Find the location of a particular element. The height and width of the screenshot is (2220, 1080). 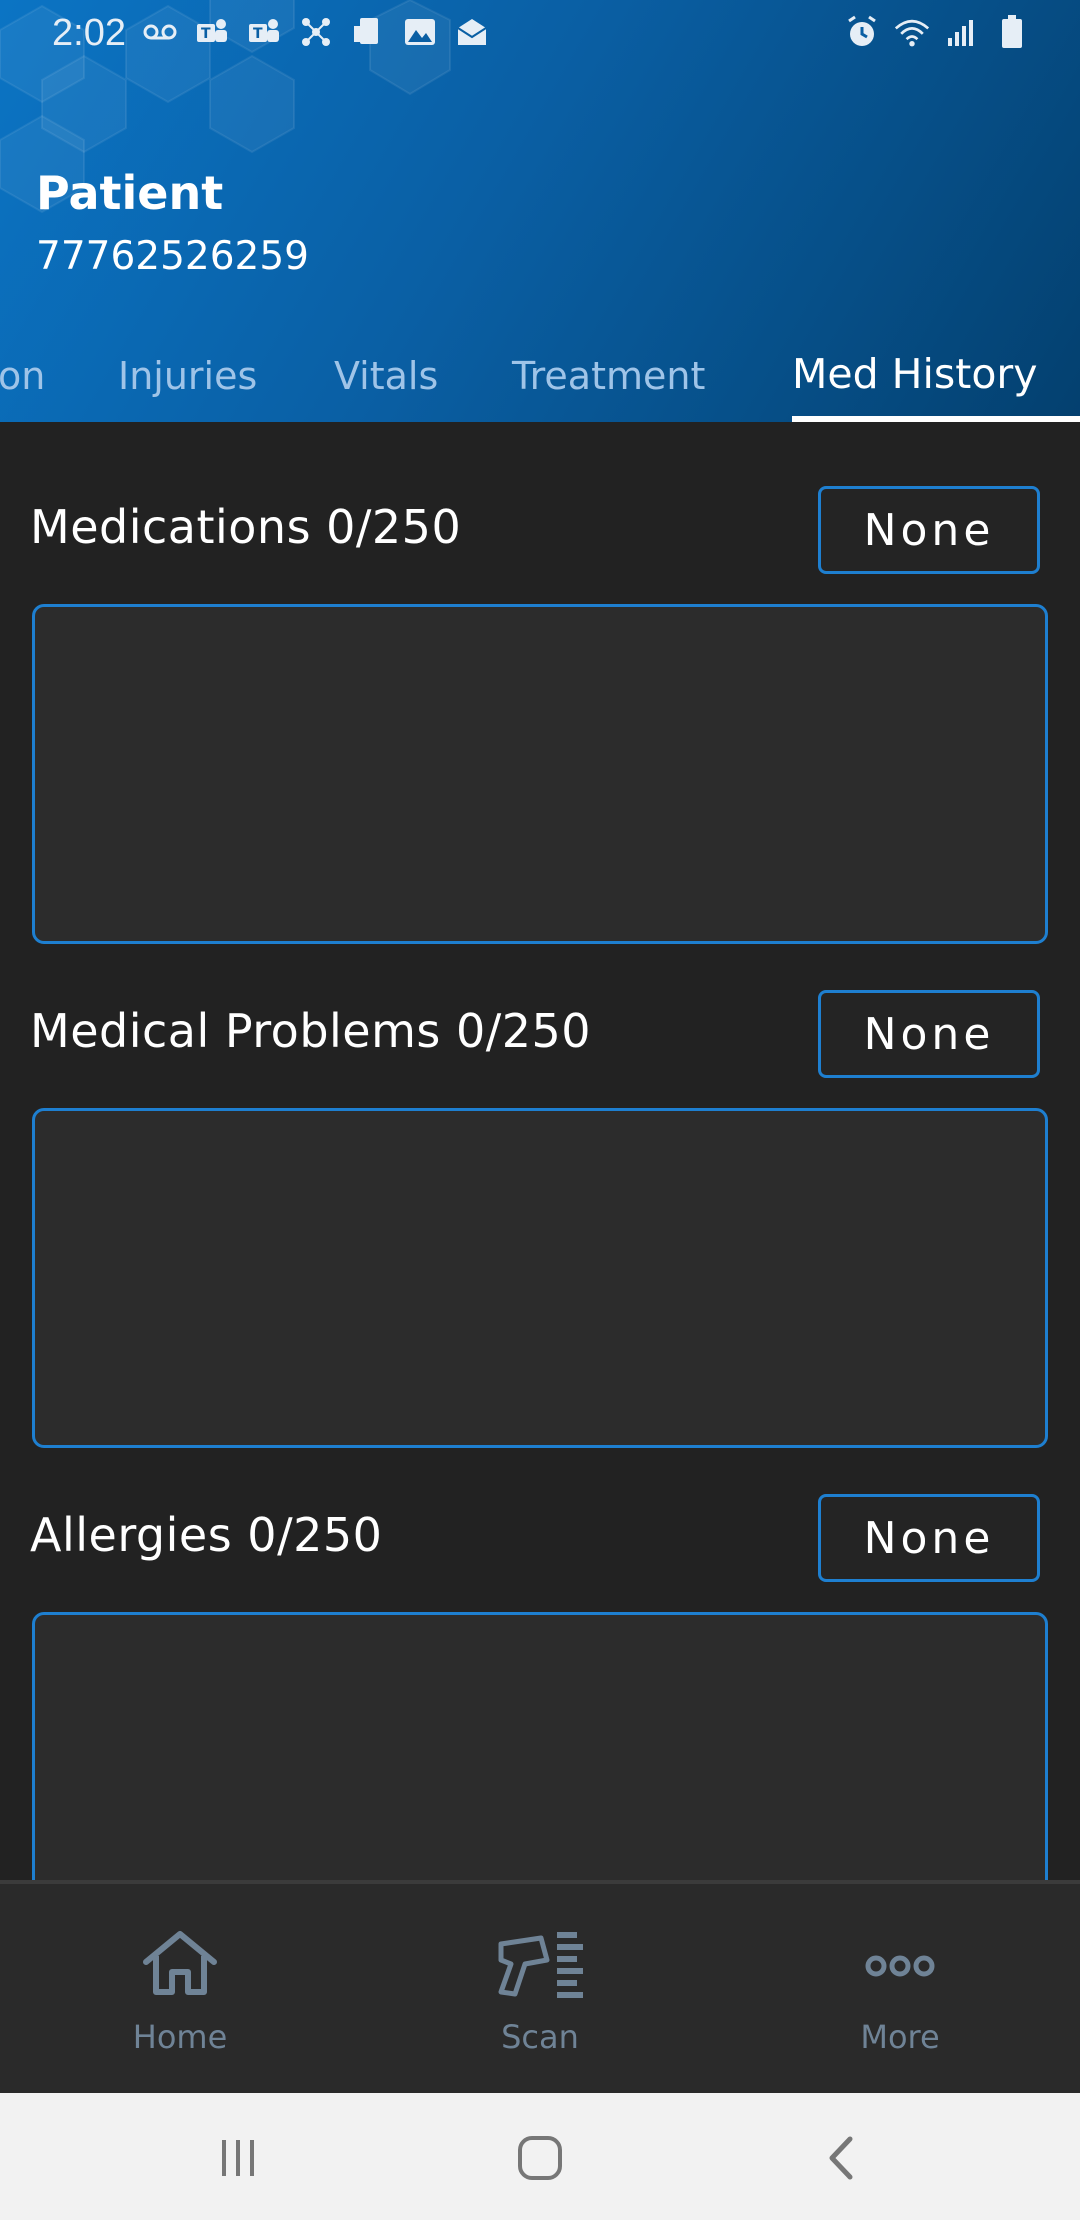

voicemail-icon is located at coordinates (160, 32).